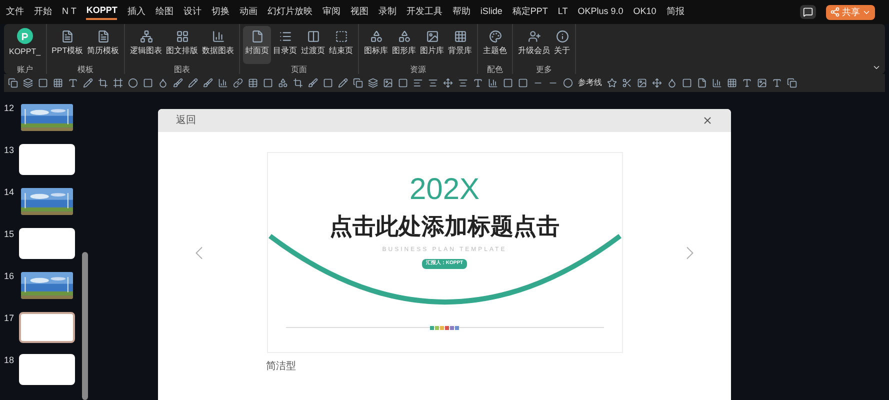  Describe the element at coordinates (530, 12) in the screenshot. I see `menu-tab: 稿定PPT` at that location.